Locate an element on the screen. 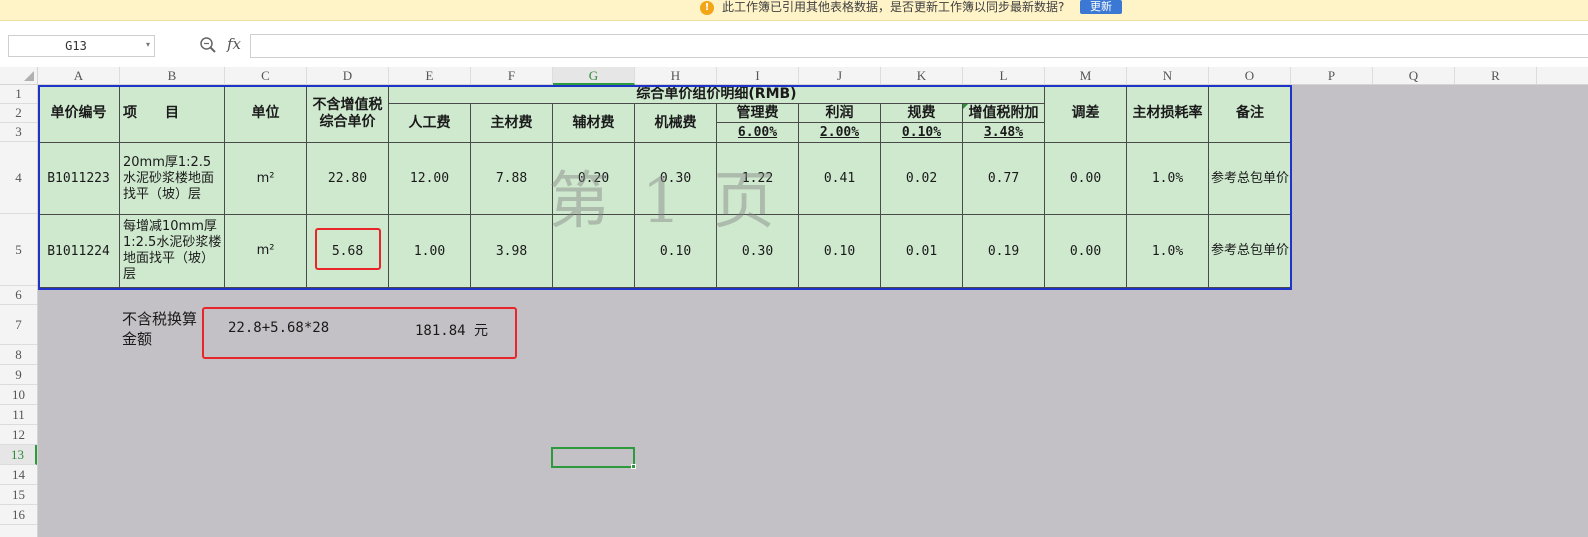 This screenshot has width=1588, height=537. cell-labor: 12.00 is located at coordinates (430, 179).